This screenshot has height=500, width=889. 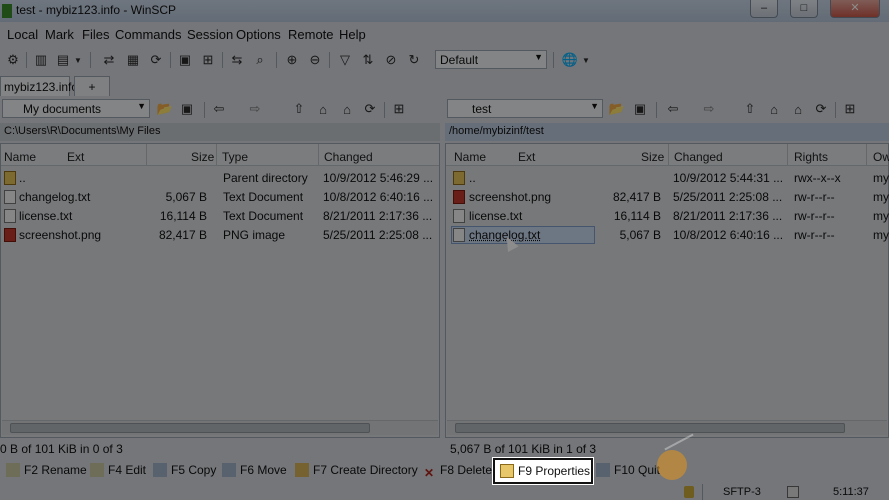 I want to click on terminal-dropdown-icon: ▼, so click(x=78, y=60).